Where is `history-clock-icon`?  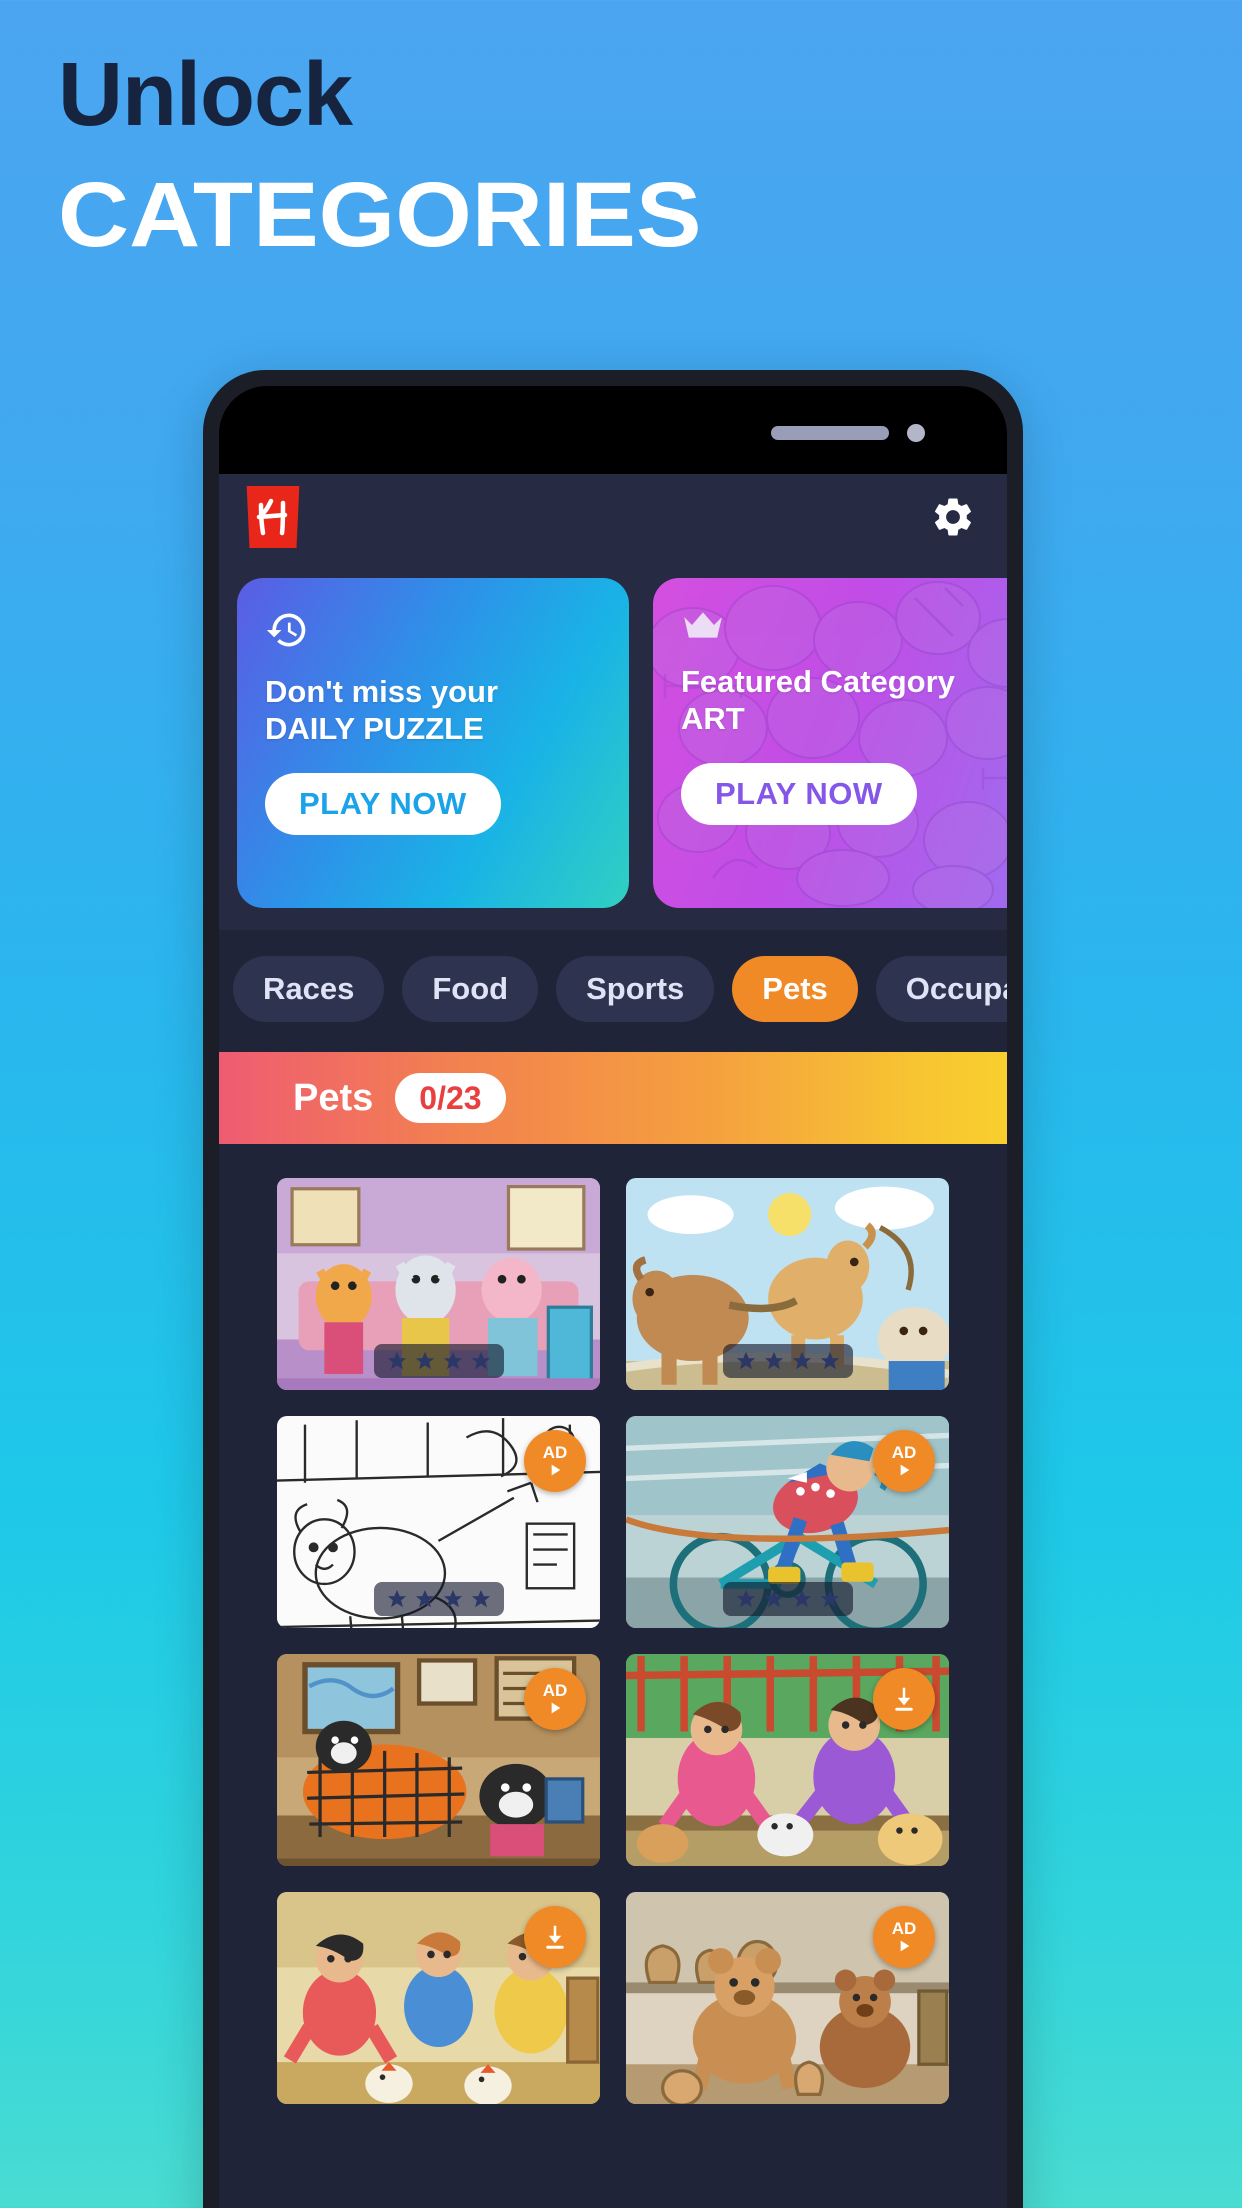
history-clock-icon is located at coordinates (433, 632).